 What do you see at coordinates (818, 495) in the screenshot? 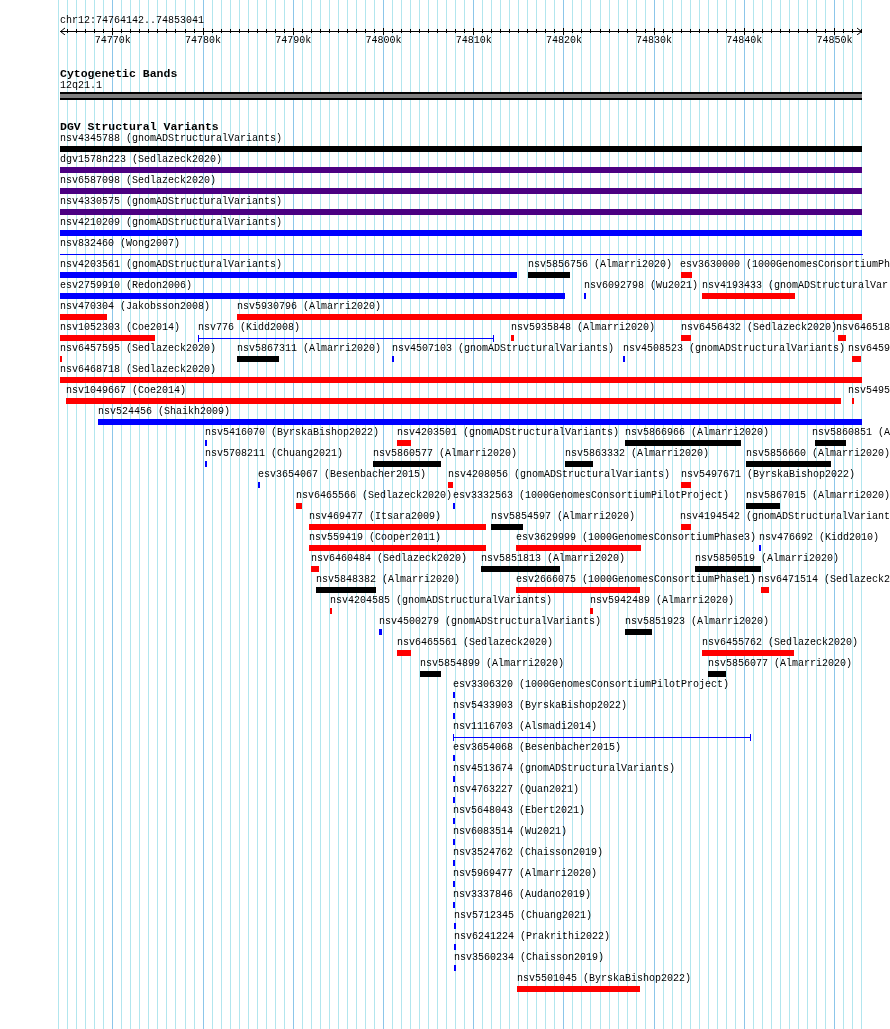
I see `variant-label: nsv5867015 (Almarri2020)` at bounding box center [818, 495].